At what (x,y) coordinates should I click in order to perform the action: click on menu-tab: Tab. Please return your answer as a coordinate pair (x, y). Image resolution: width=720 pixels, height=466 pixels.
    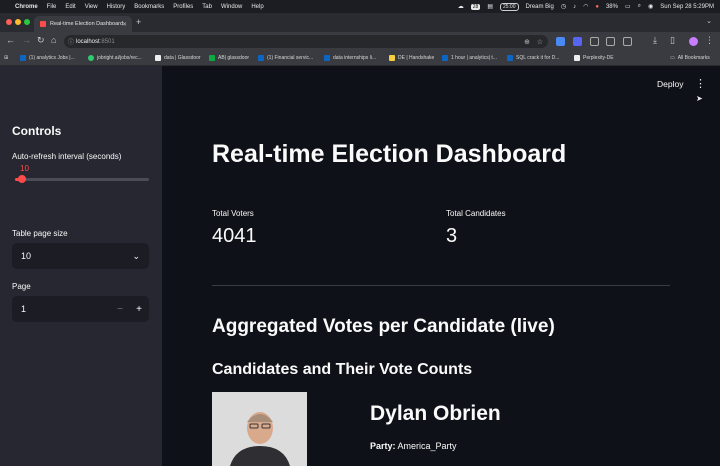
    Looking at the image, I should click on (207, 7).